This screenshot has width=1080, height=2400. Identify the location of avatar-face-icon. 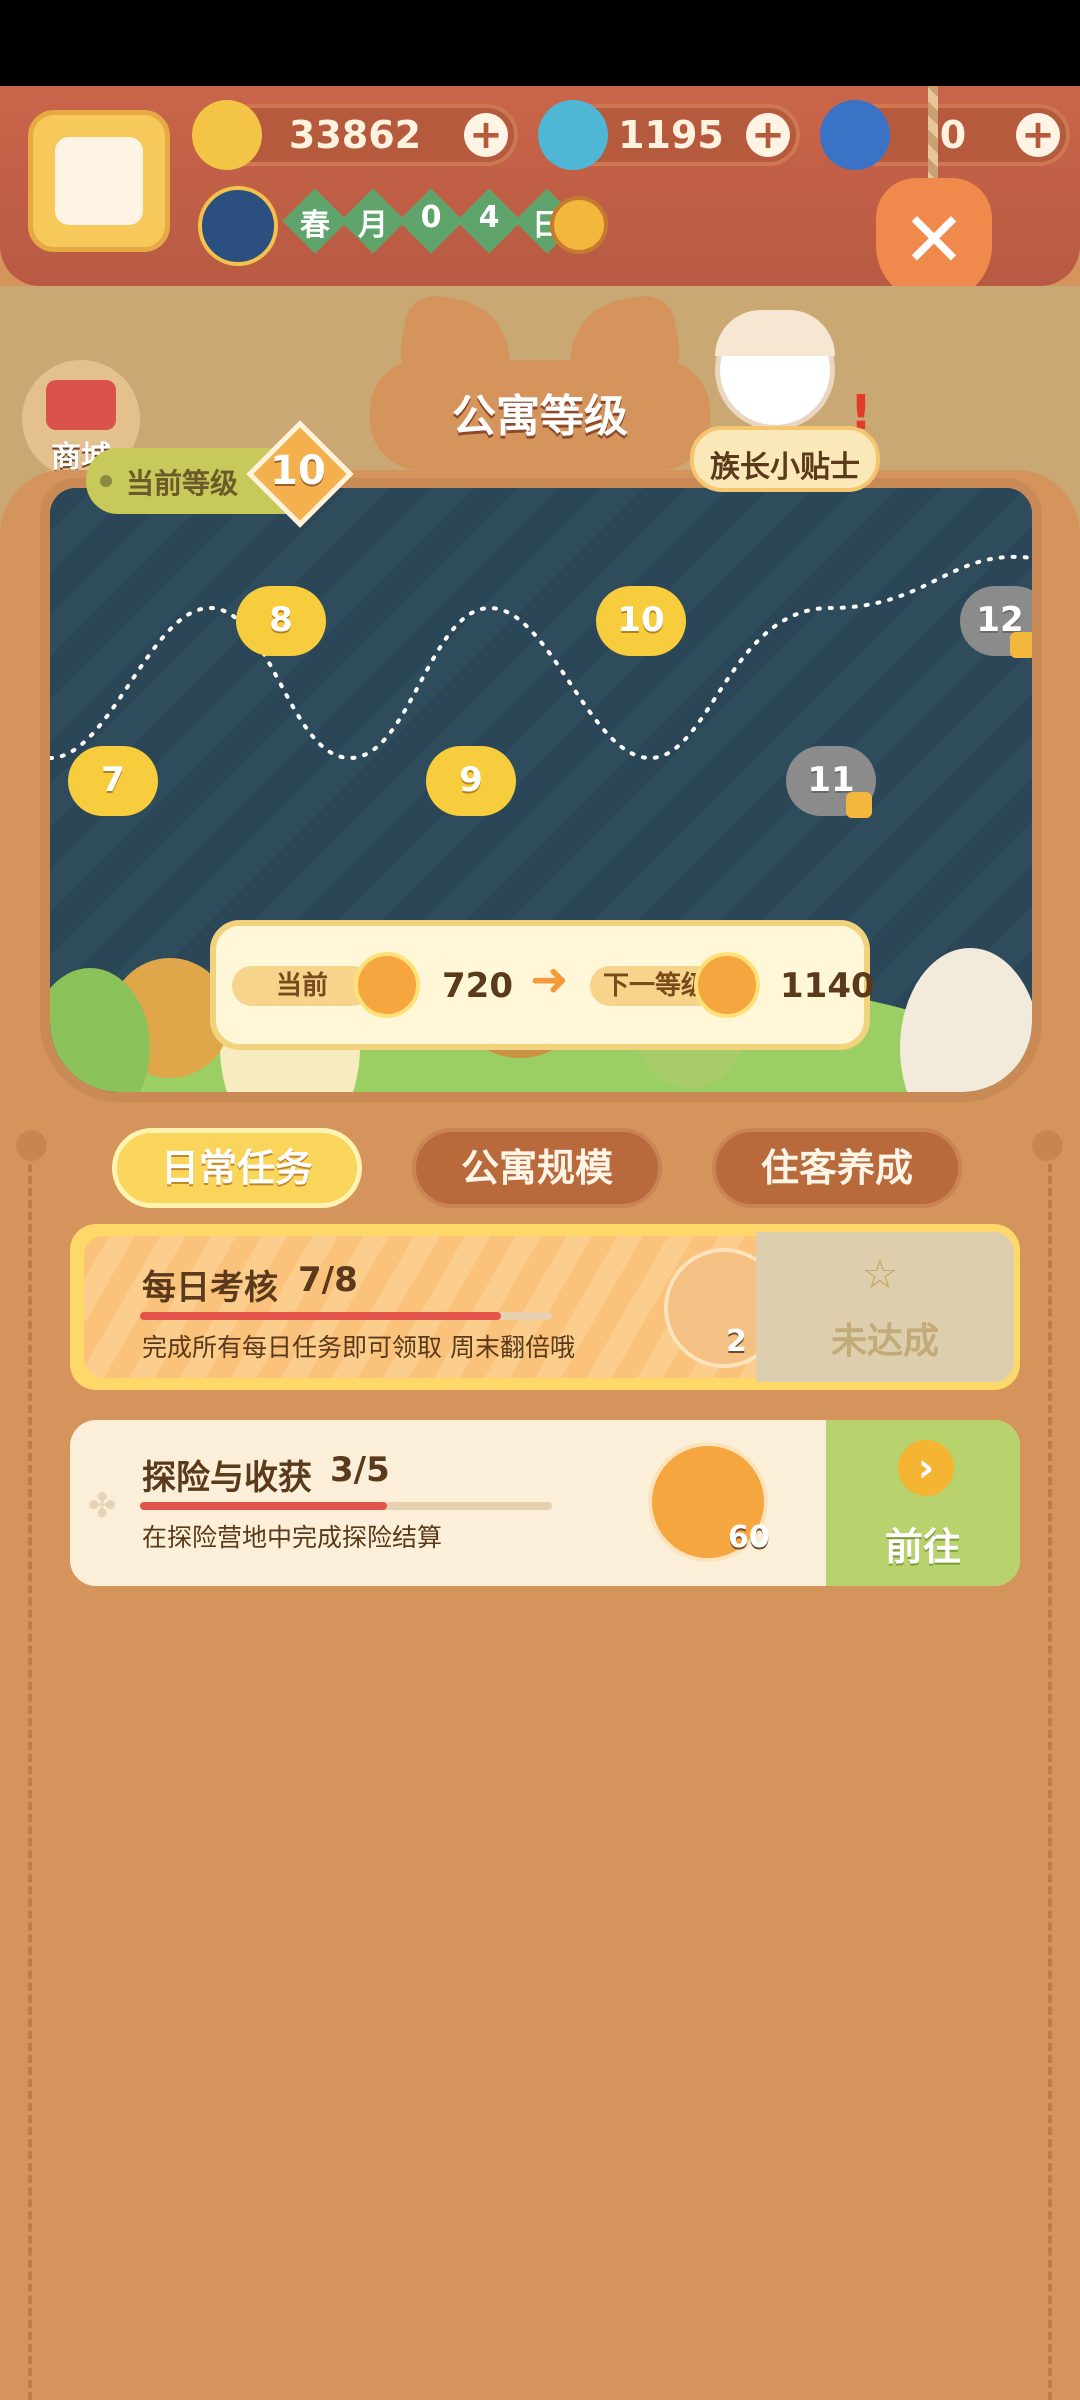
(99, 181).